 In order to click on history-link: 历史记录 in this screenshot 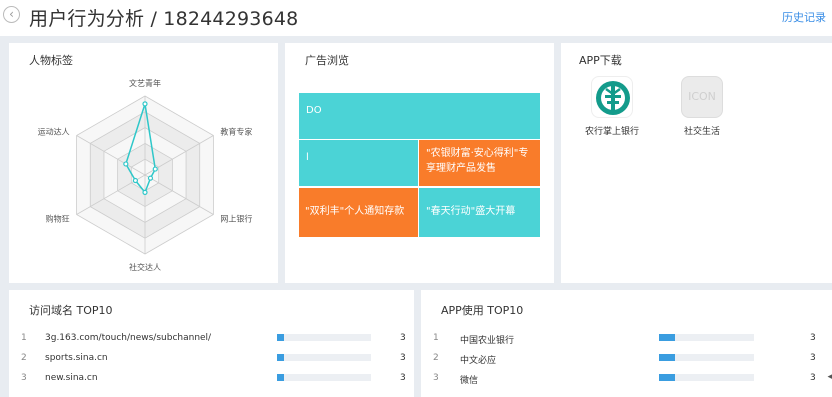, I will do `click(804, 17)`.